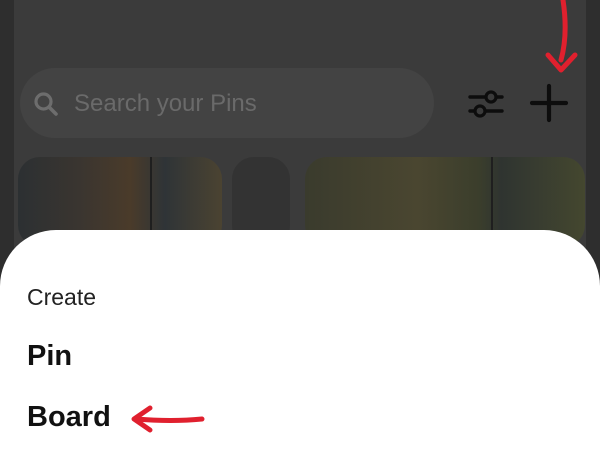 This screenshot has width=600, height=470. What do you see at coordinates (46, 104) in the screenshot?
I see `search-icon` at bounding box center [46, 104].